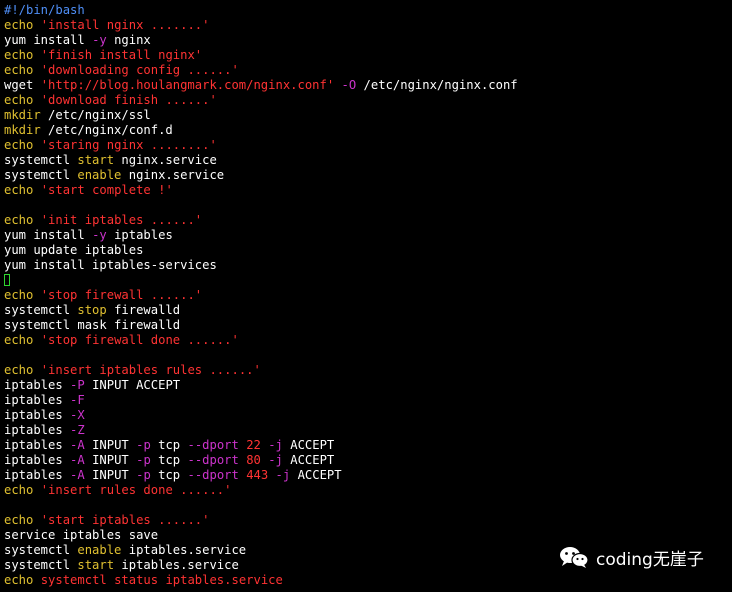 This screenshot has width=732, height=592. Describe the element at coordinates (368, 385) in the screenshot. I see `code-line: iptables -P INPUT ACCEPT` at that location.